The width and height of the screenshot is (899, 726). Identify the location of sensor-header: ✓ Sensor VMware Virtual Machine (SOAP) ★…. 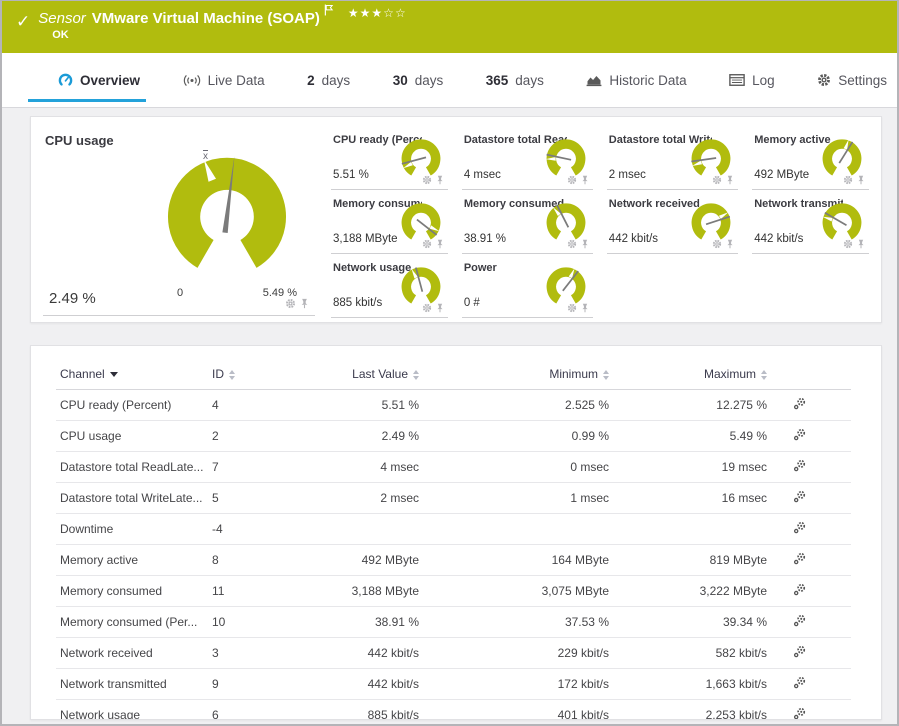
(449, 27).